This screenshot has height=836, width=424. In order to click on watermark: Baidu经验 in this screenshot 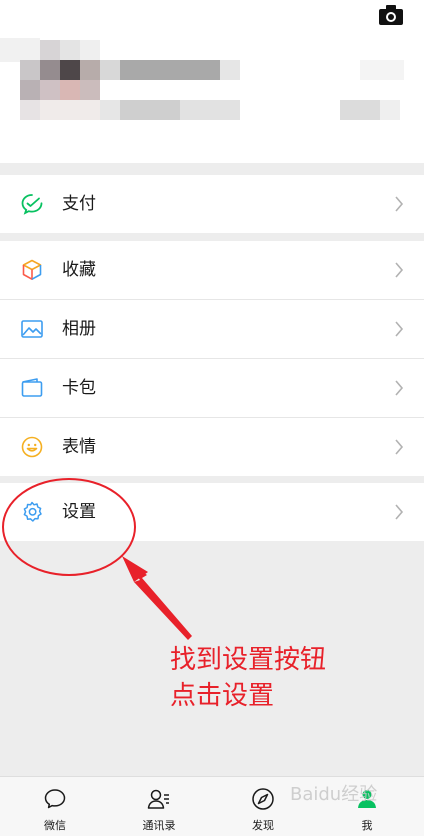, I will do `click(334, 794)`.